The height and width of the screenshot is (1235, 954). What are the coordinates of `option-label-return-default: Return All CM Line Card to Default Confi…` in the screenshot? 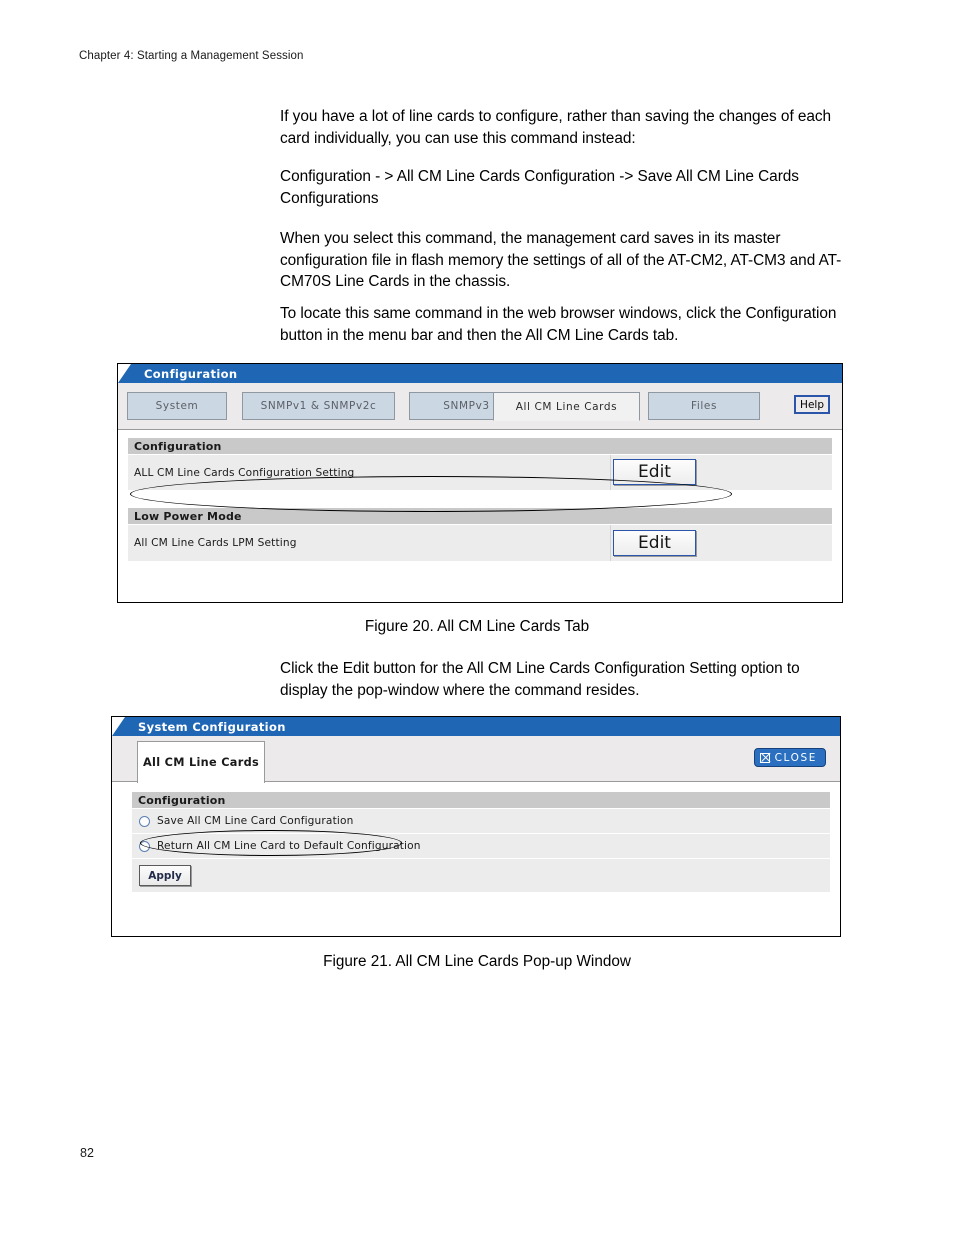 It's located at (289, 846).